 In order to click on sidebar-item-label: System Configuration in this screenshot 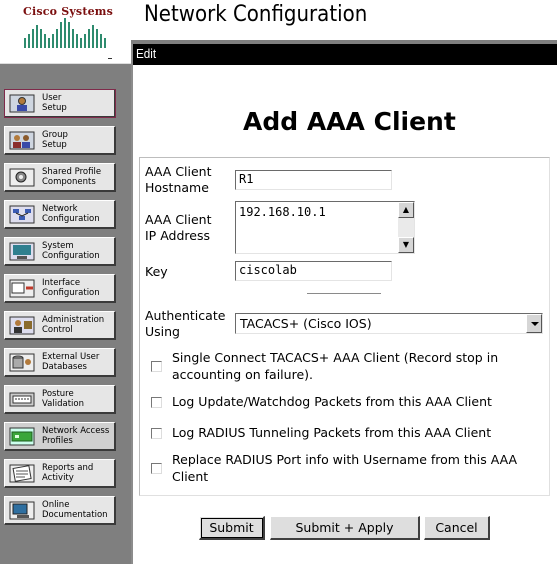, I will do `click(71, 251)`.